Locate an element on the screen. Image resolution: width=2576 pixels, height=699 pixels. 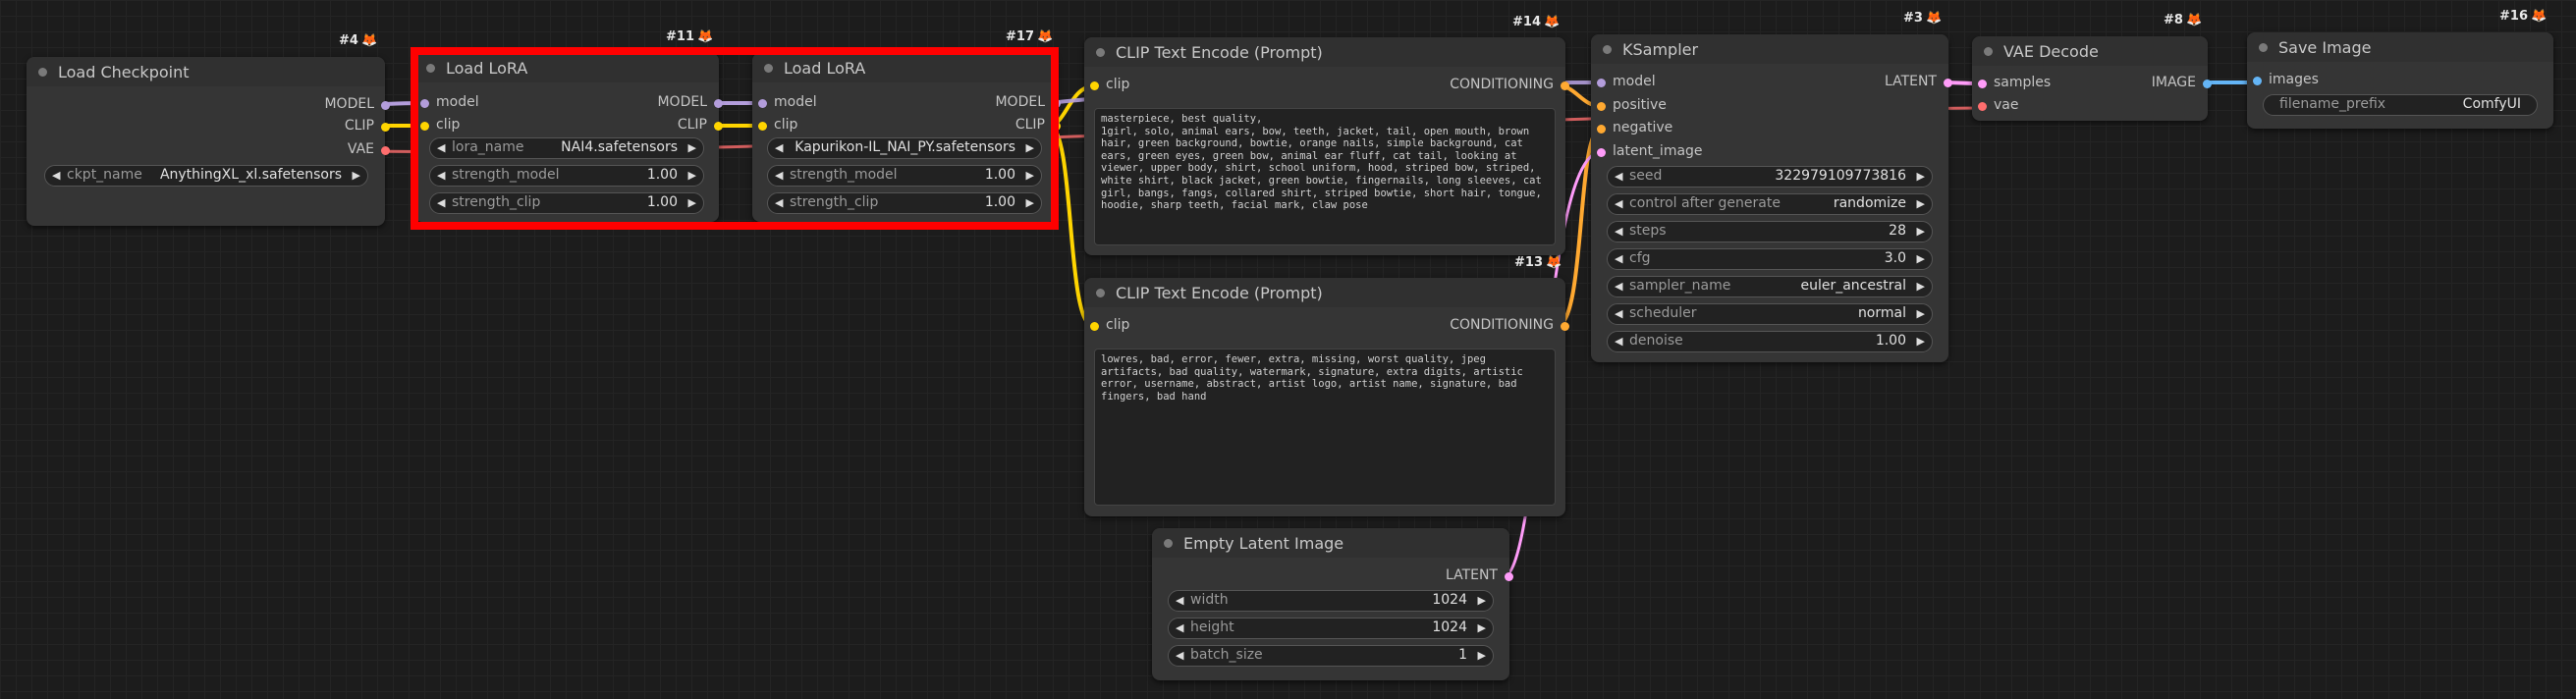
scheduler-combo: ◀ scheduler normal ▶ is located at coordinates (1770, 314).